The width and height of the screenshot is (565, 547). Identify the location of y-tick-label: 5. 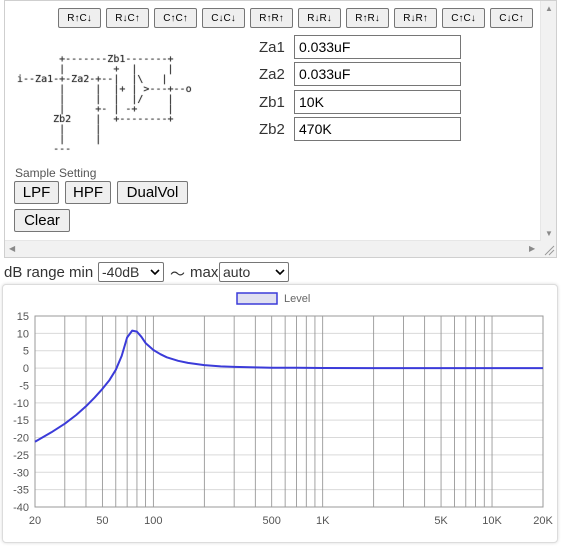
(26, 352).